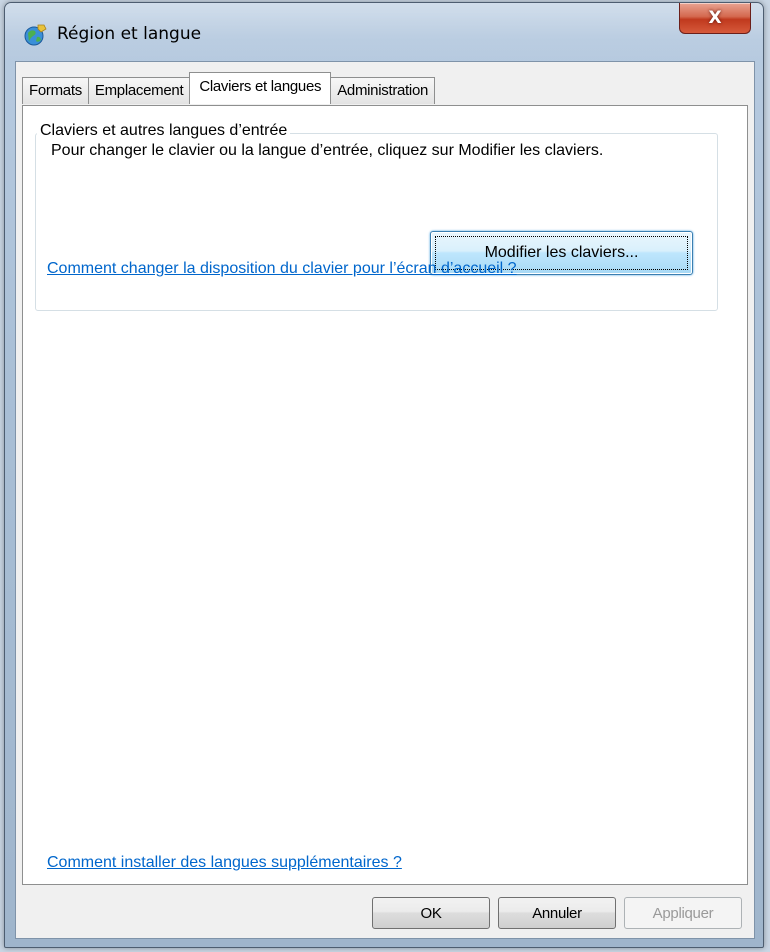  I want to click on tab-emplacement: Emplacement, so click(139, 90).